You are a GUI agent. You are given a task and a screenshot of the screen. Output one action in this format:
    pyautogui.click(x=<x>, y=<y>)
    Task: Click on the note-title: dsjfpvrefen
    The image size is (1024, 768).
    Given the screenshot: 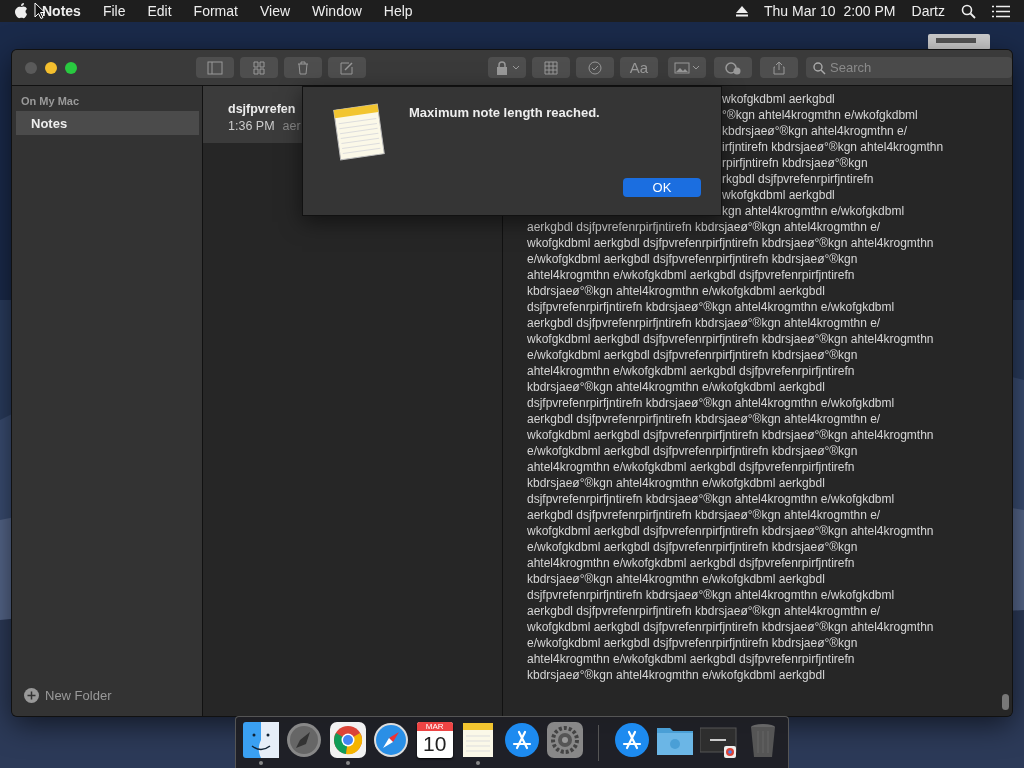 What is the action you would take?
    pyautogui.click(x=262, y=109)
    